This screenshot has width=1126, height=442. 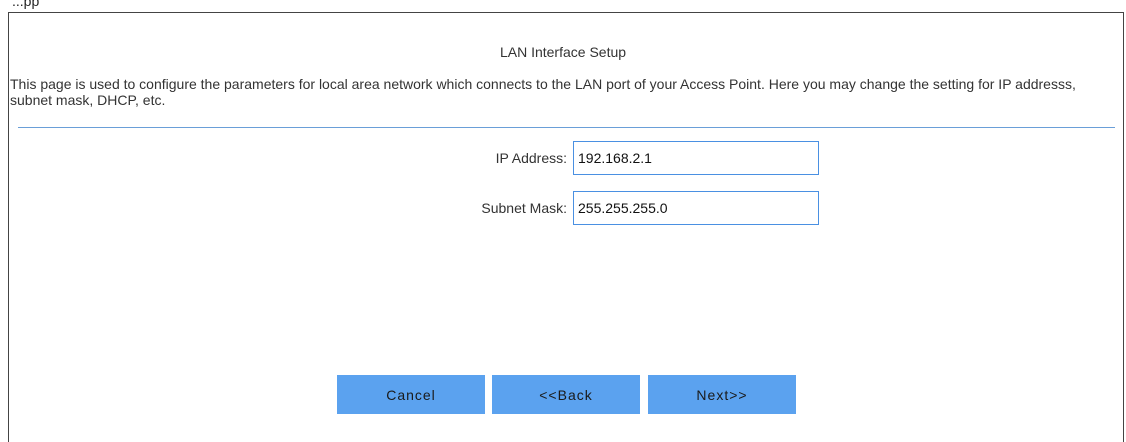 I want to click on subnet-mask-label: Subnet Mask:, so click(x=524, y=208).